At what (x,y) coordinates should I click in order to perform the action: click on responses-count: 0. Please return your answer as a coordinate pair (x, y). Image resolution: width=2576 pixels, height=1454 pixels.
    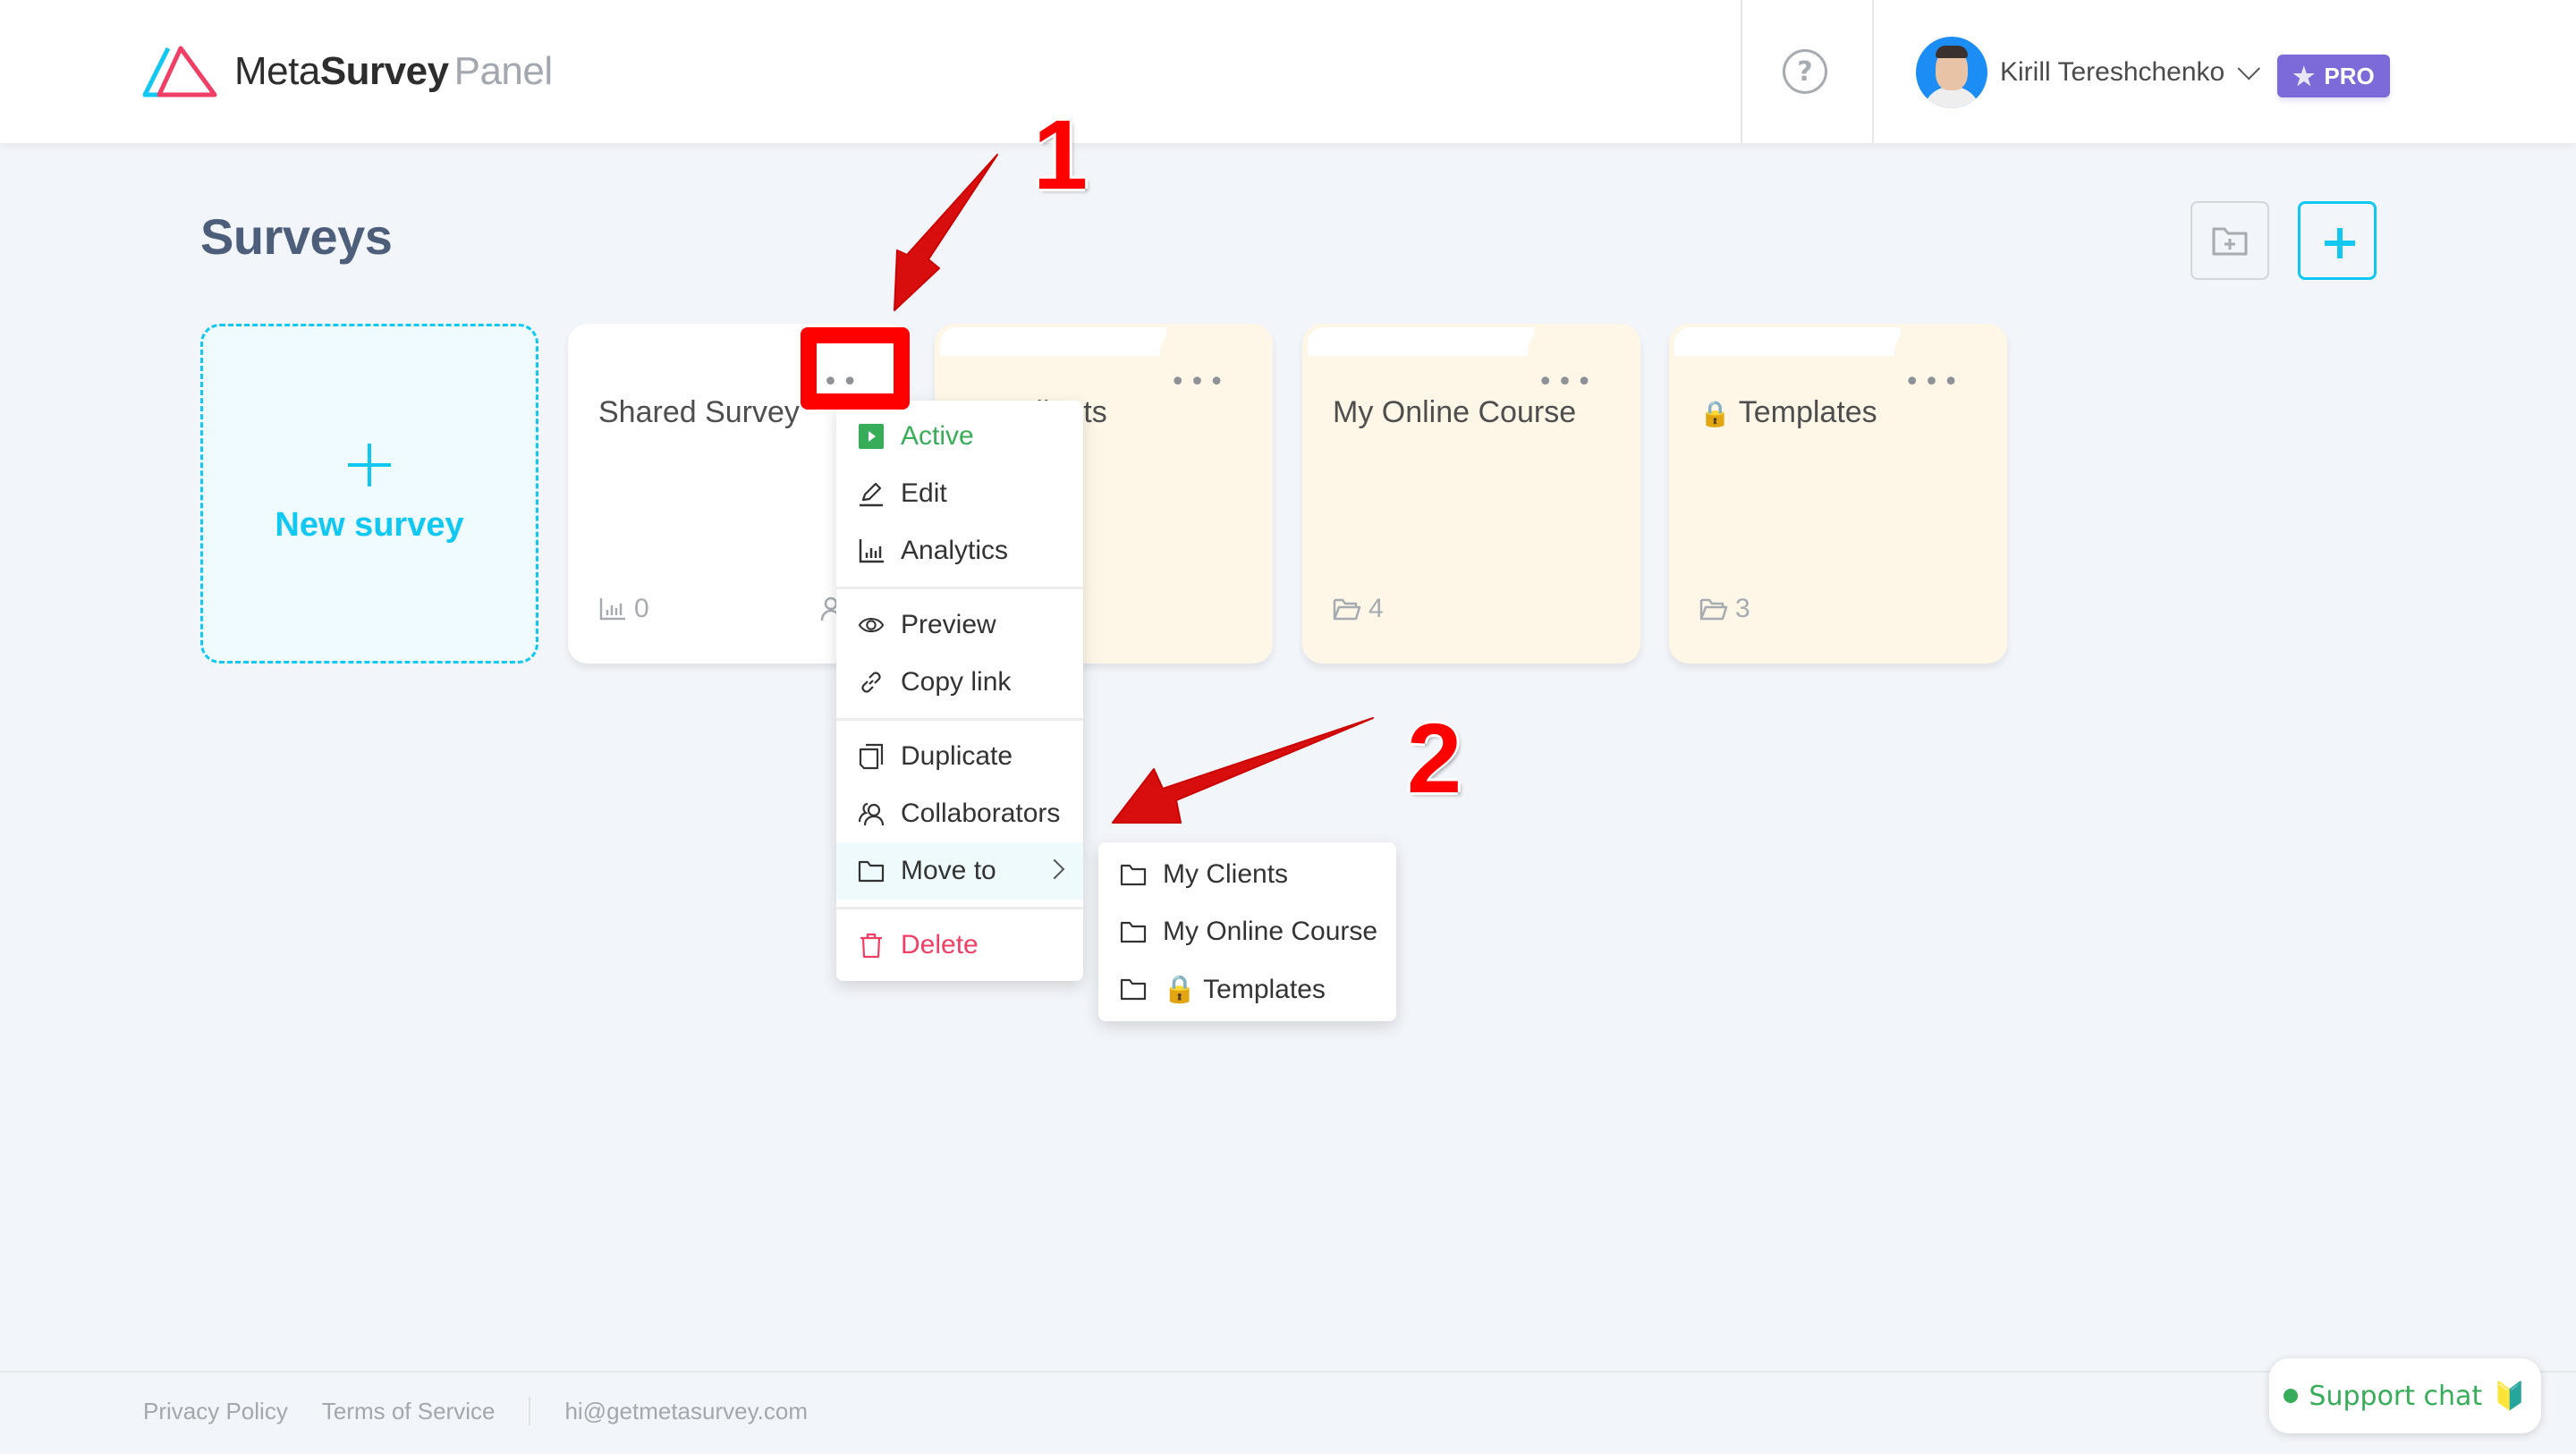
    Looking at the image, I should click on (623, 609).